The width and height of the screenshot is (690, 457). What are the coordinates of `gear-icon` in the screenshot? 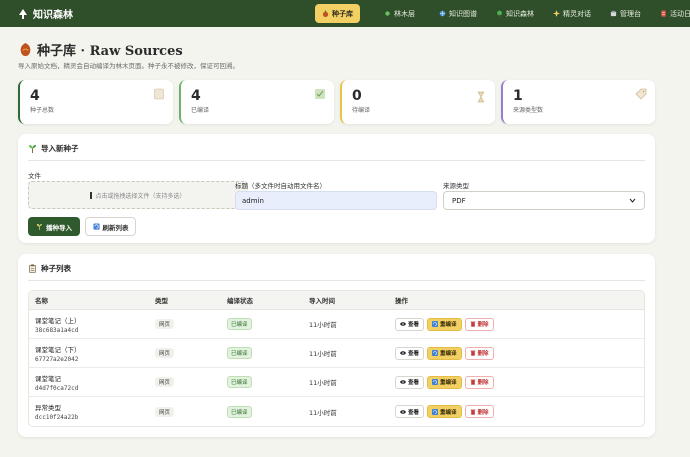 It's located at (613, 13).